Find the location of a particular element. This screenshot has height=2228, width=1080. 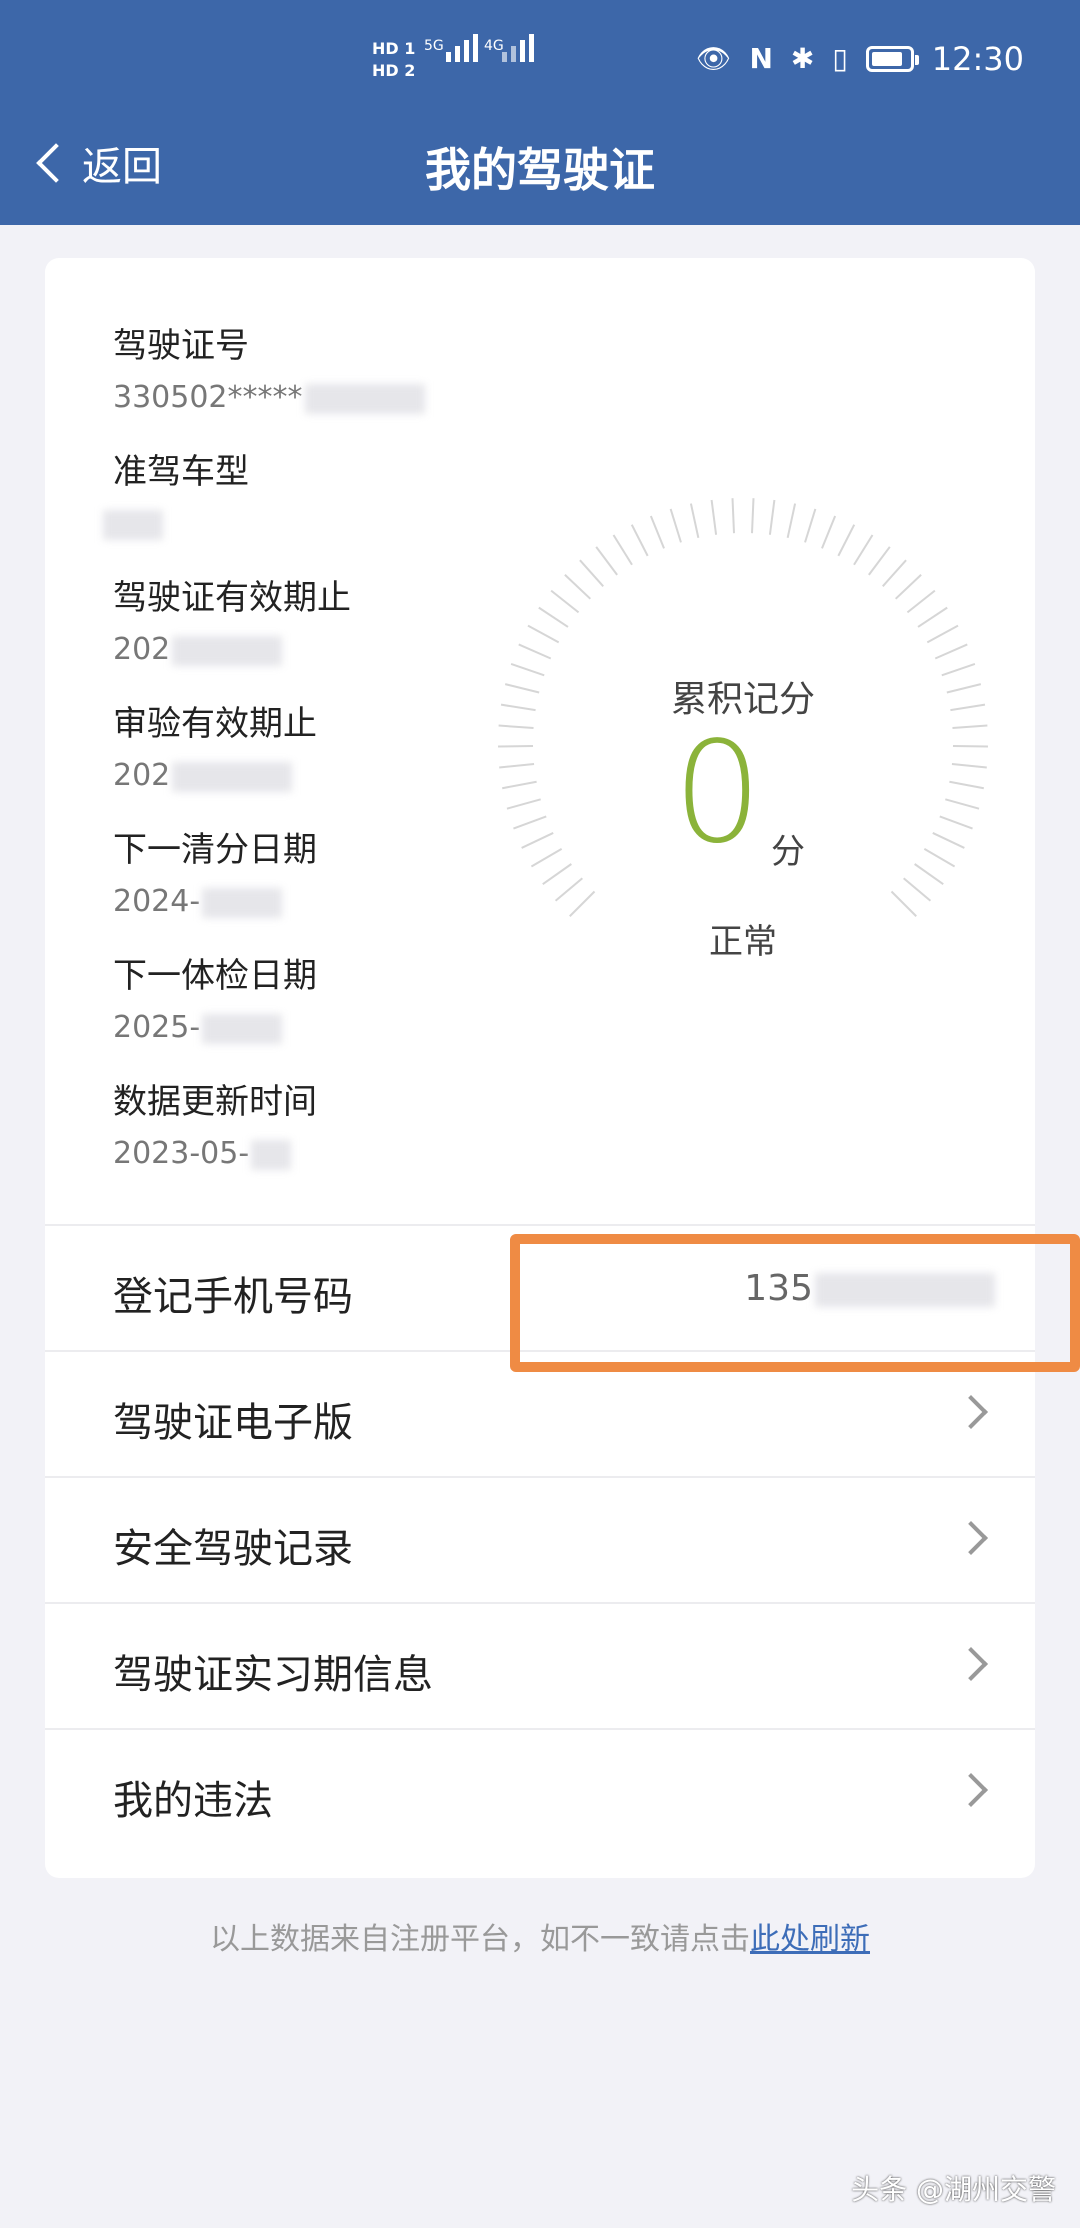

field-label: 数据更新时间 is located at coordinates (215, 1102).